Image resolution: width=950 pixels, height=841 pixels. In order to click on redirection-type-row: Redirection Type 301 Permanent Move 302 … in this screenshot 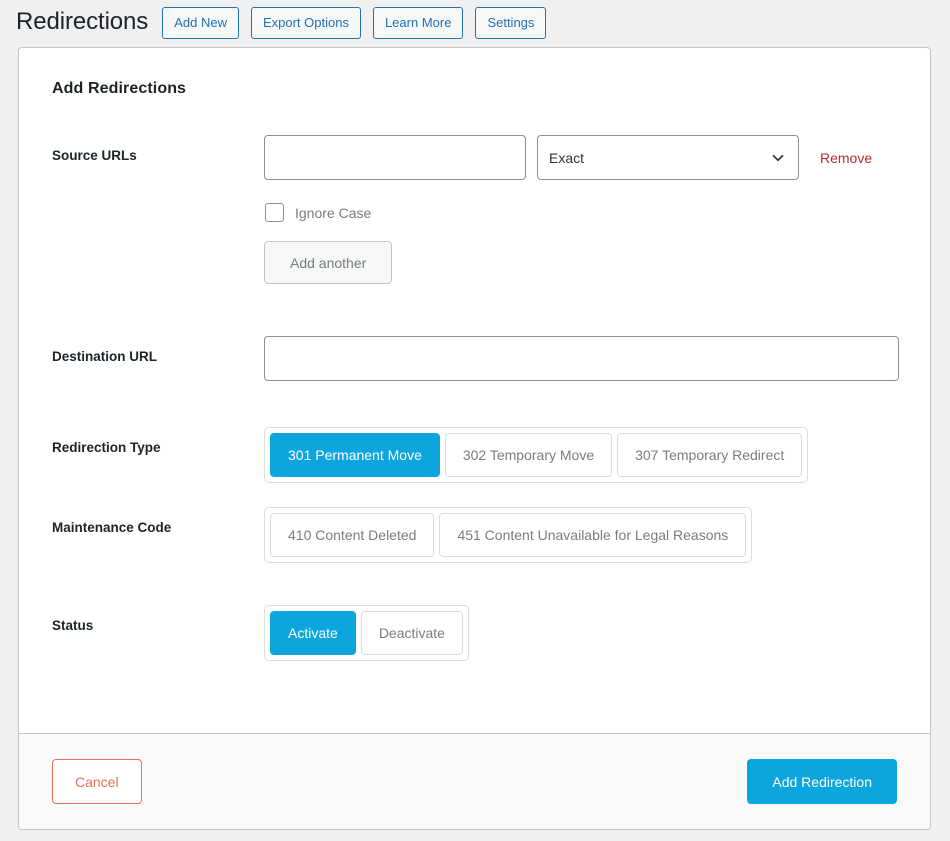, I will do `click(475, 455)`.